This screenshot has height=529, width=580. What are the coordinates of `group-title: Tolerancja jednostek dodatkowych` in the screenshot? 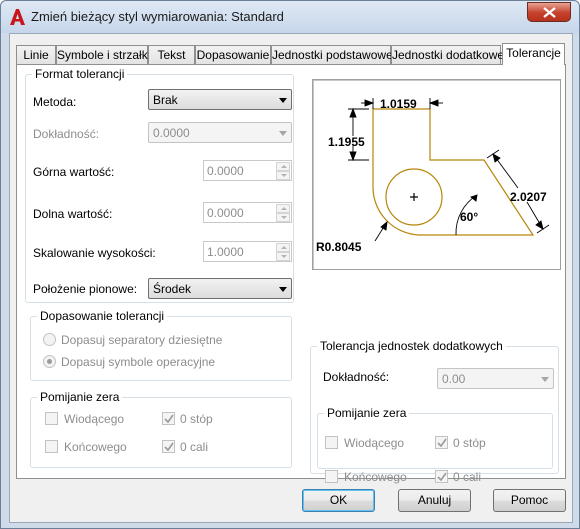 It's located at (411, 346).